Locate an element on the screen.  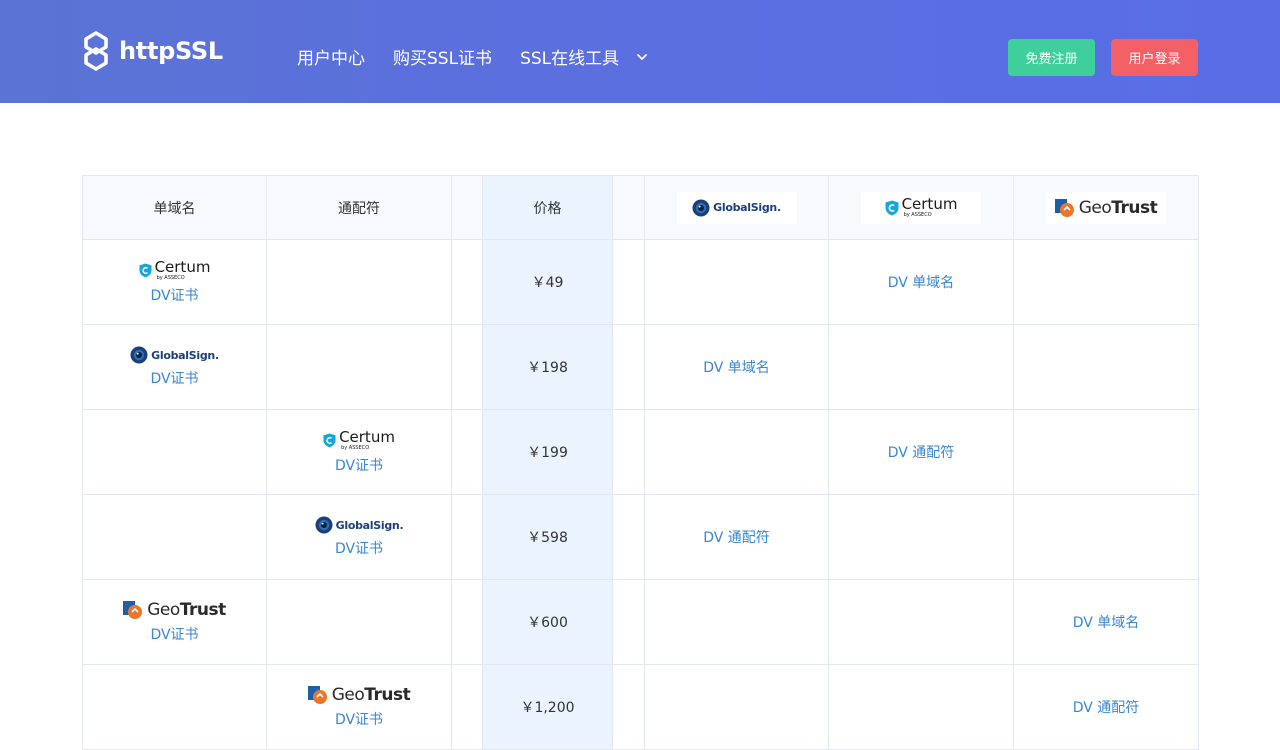
chain-logo-icon is located at coordinates (96, 51).